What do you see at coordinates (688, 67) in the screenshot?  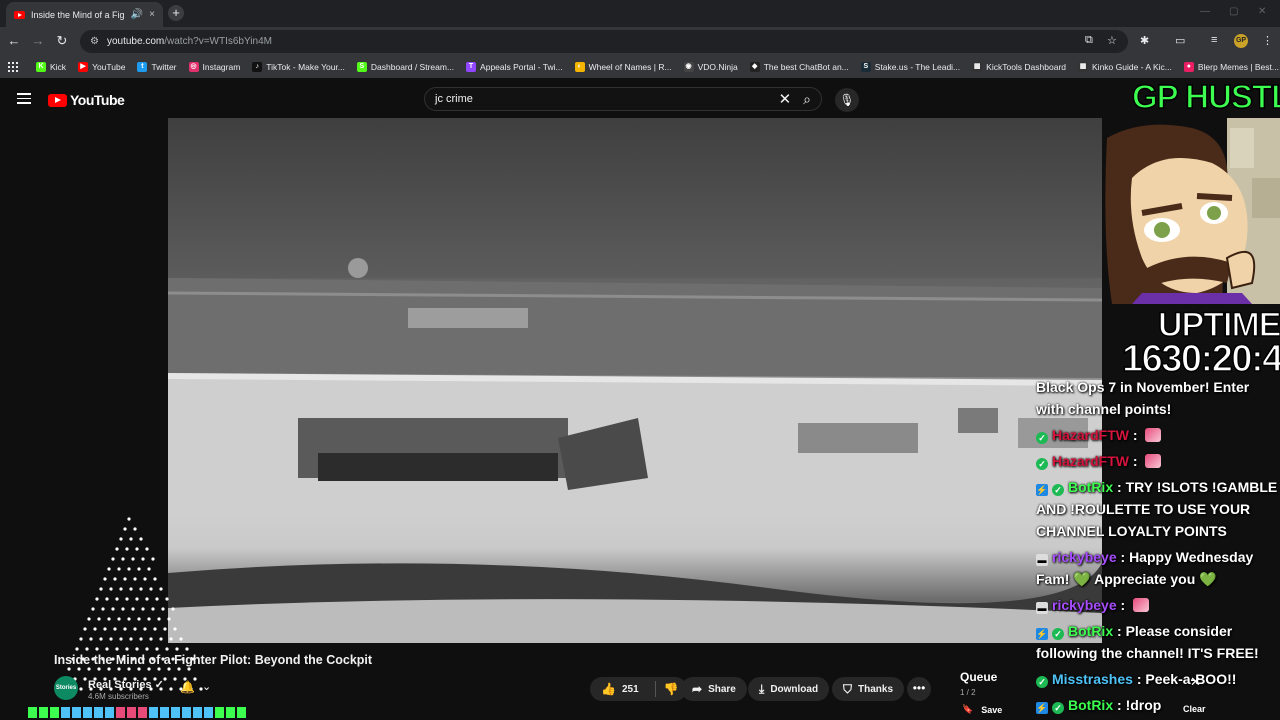 I see `bookmark-favicon-icon: ◉` at bounding box center [688, 67].